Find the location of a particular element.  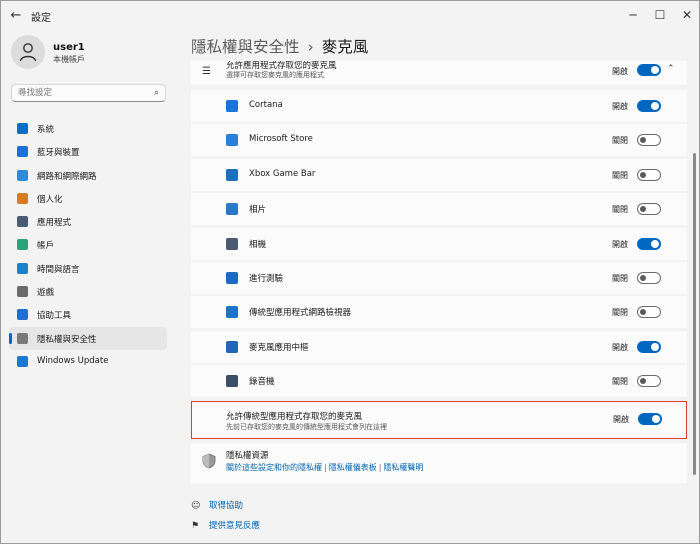

app-name: Xbox Game Bar is located at coordinates (282, 173).